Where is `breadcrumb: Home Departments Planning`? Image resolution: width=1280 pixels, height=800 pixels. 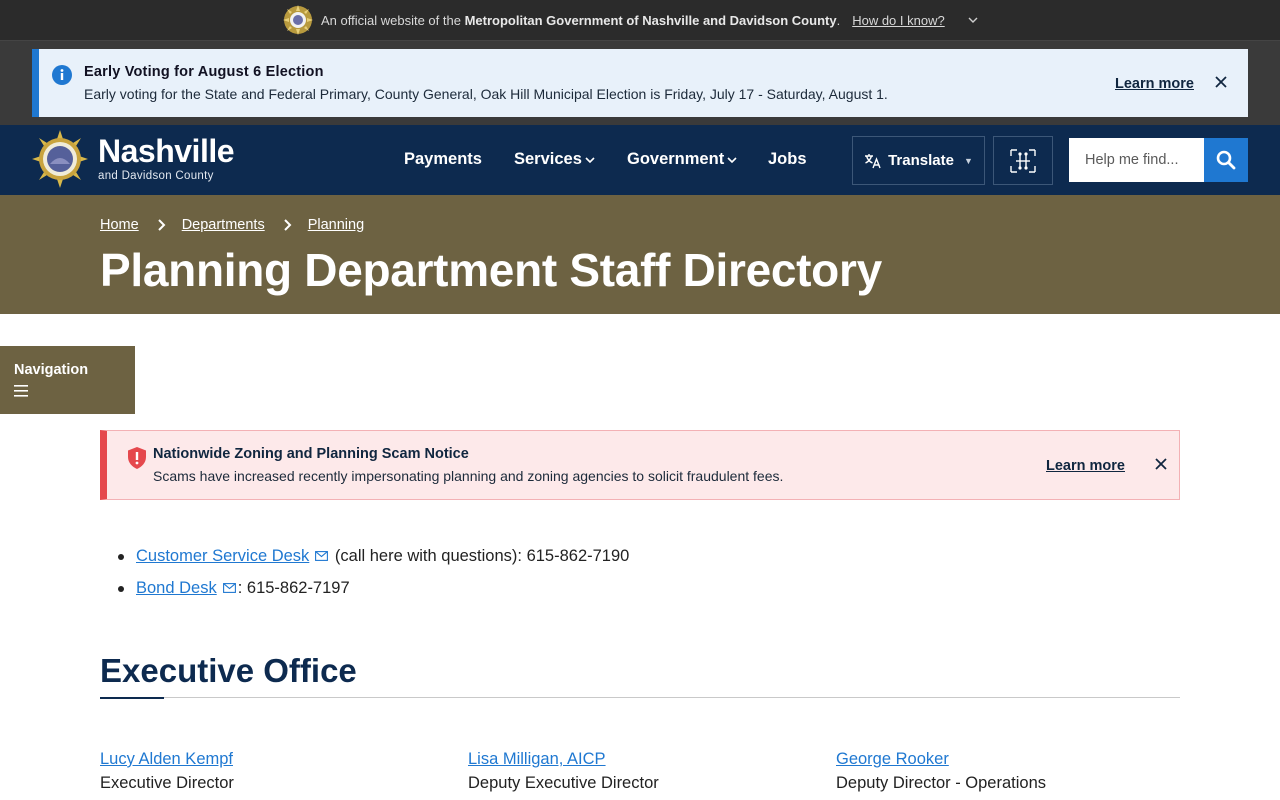
breadcrumb: Home Departments Planning is located at coordinates (232, 225).